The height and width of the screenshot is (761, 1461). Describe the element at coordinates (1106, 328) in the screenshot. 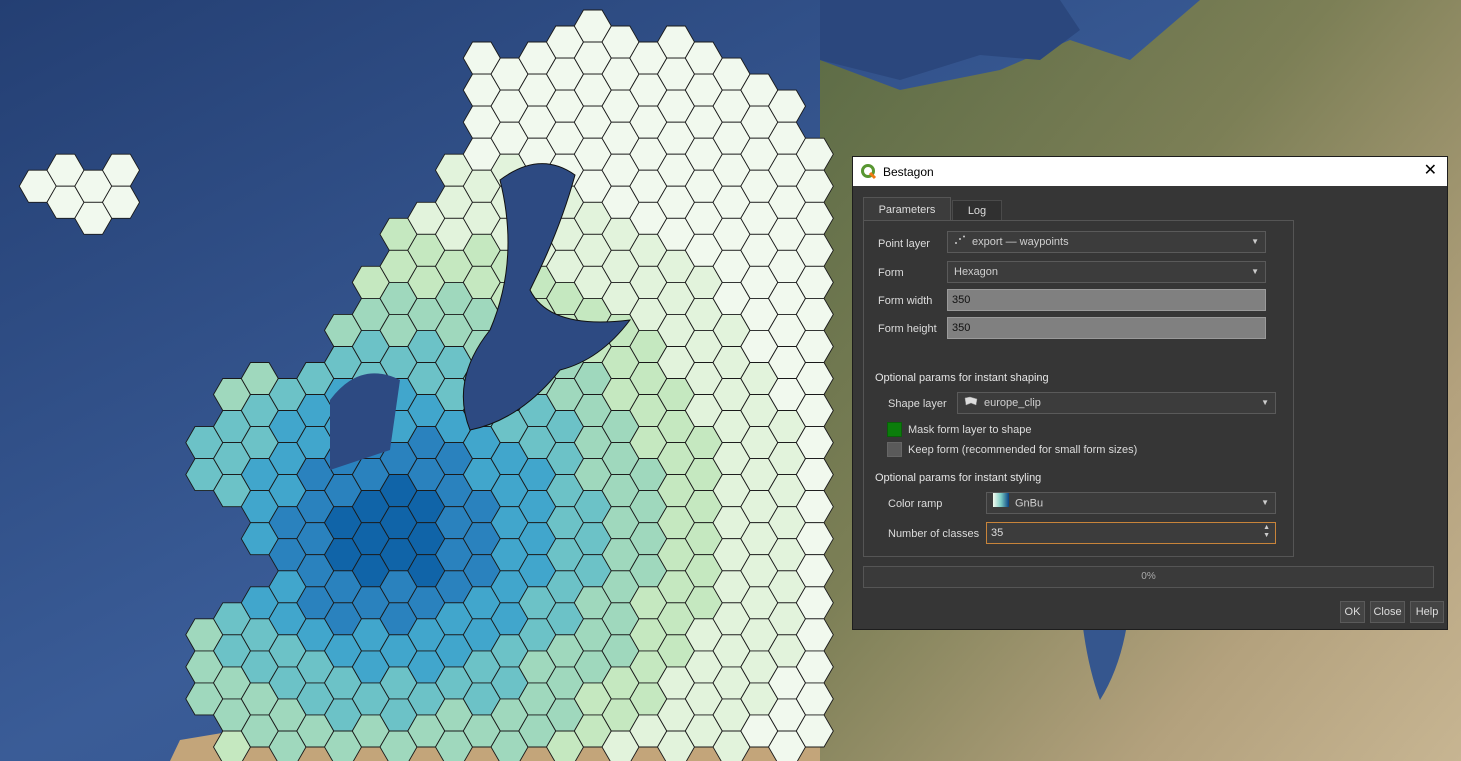

I see `form-height-input: 350` at that location.